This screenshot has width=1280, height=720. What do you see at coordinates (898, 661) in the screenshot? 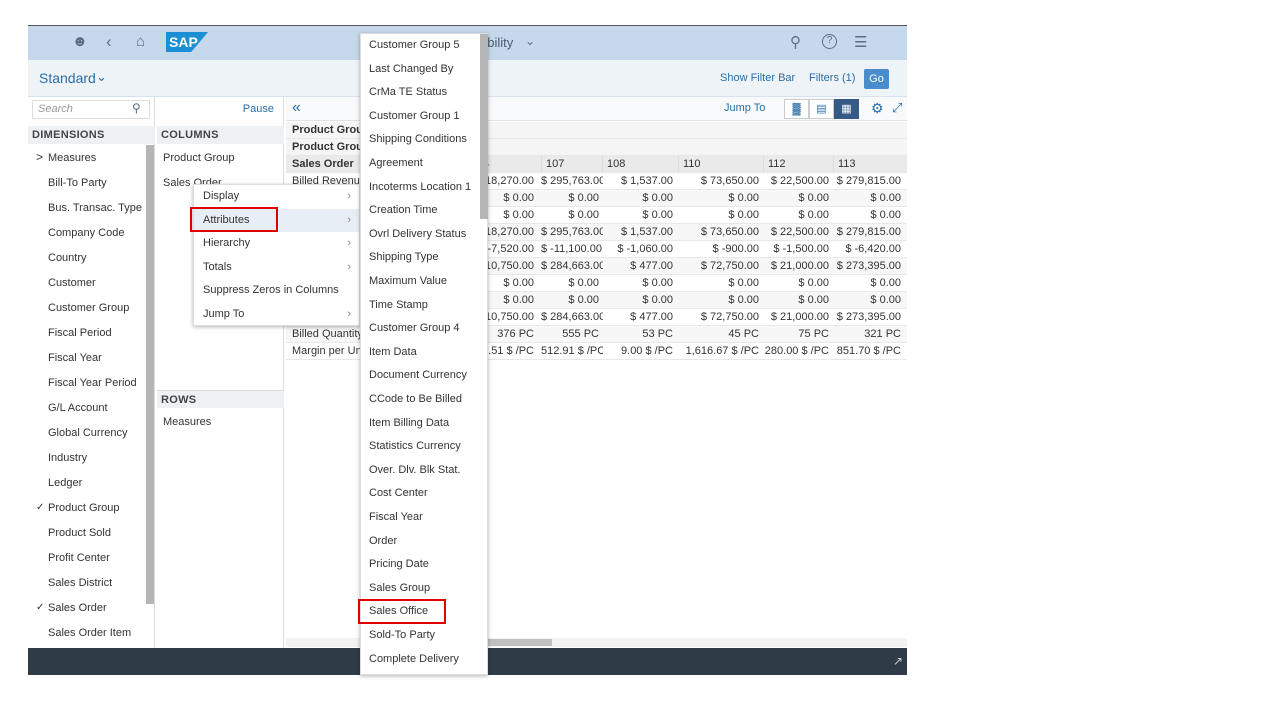
I see `share-icon: ↗` at bounding box center [898, 661].